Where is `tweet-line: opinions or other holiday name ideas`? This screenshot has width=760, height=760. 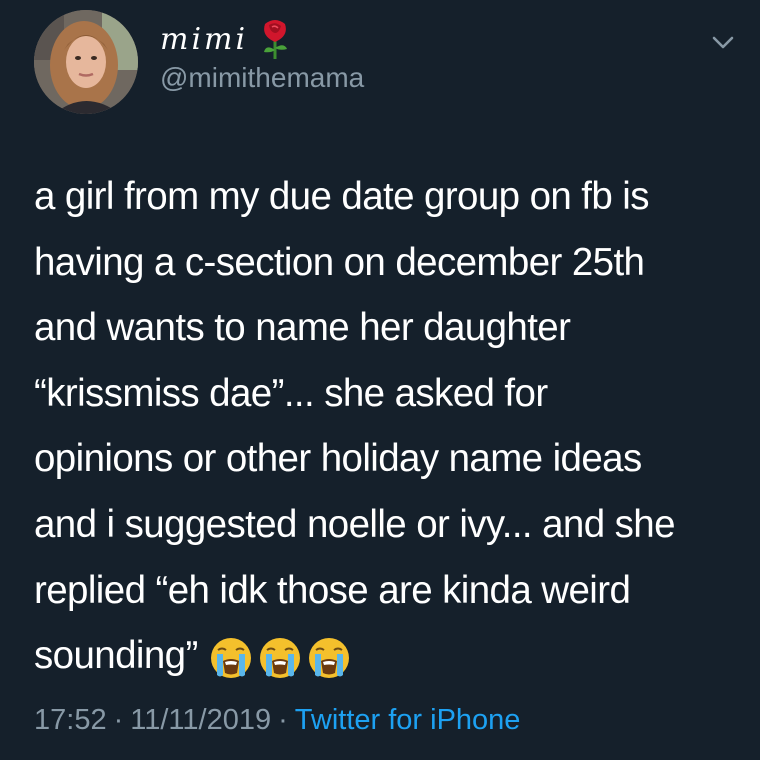
tweet-line: opinions or other holiday name ideas is located at coordinates (338, 459).